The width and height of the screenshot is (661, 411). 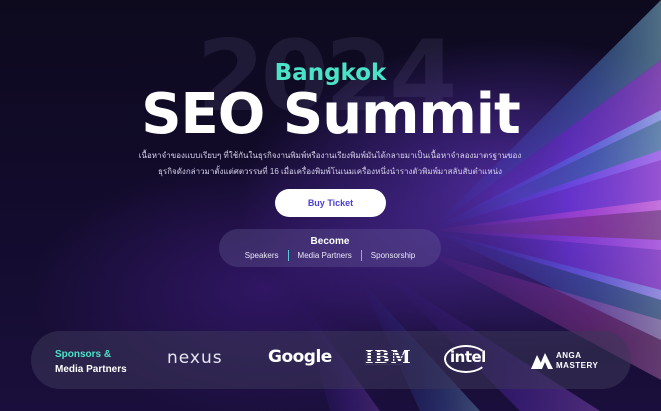 What do you see at coordinates (577, 365) in the screenshot?
I see `anga-logo-line-2: MASTERY` at bounding box center [577, 365].